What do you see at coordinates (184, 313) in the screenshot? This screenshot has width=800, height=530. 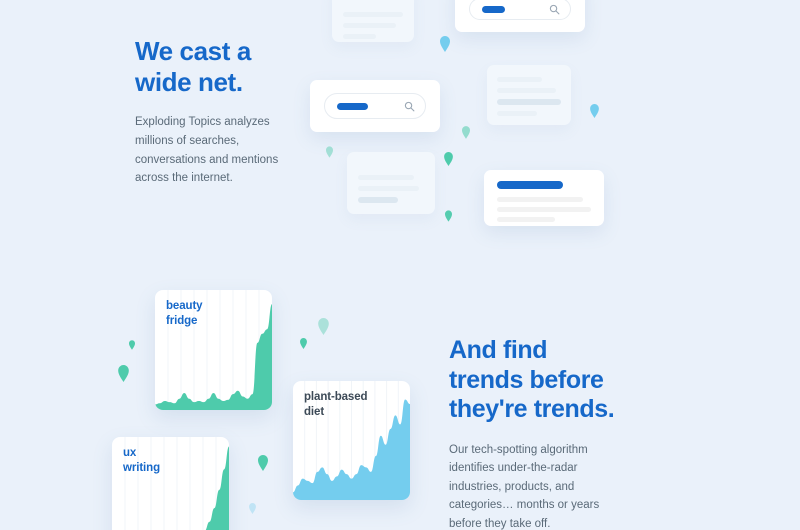 I see `beauty-fridge-label: beauty fridge` at bounding box center [184, 313].